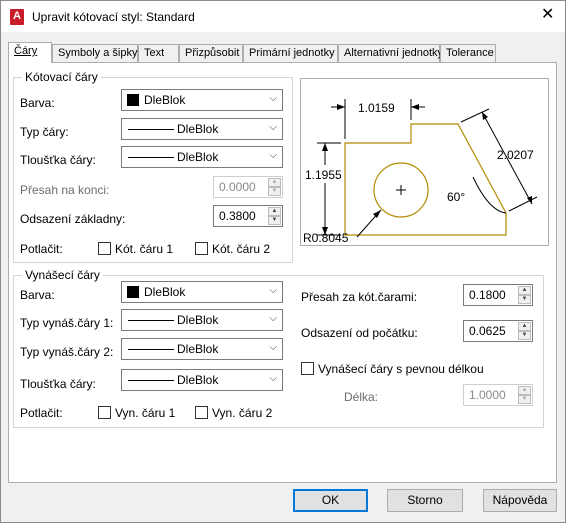 This screenshot has width=566, height=523. Describe the element at coordinates (104, 412) in the screenshot. I see `suppress-ext-line-1-checkbox` at that location.